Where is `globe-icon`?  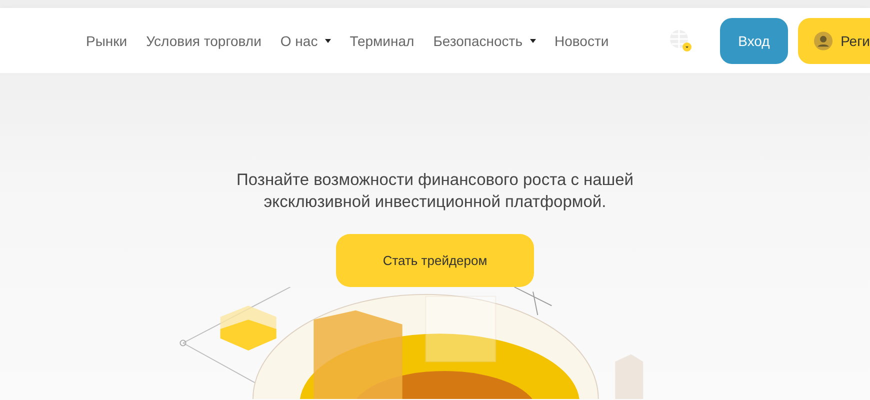 globe-icon is located at coordinates (681, 41).